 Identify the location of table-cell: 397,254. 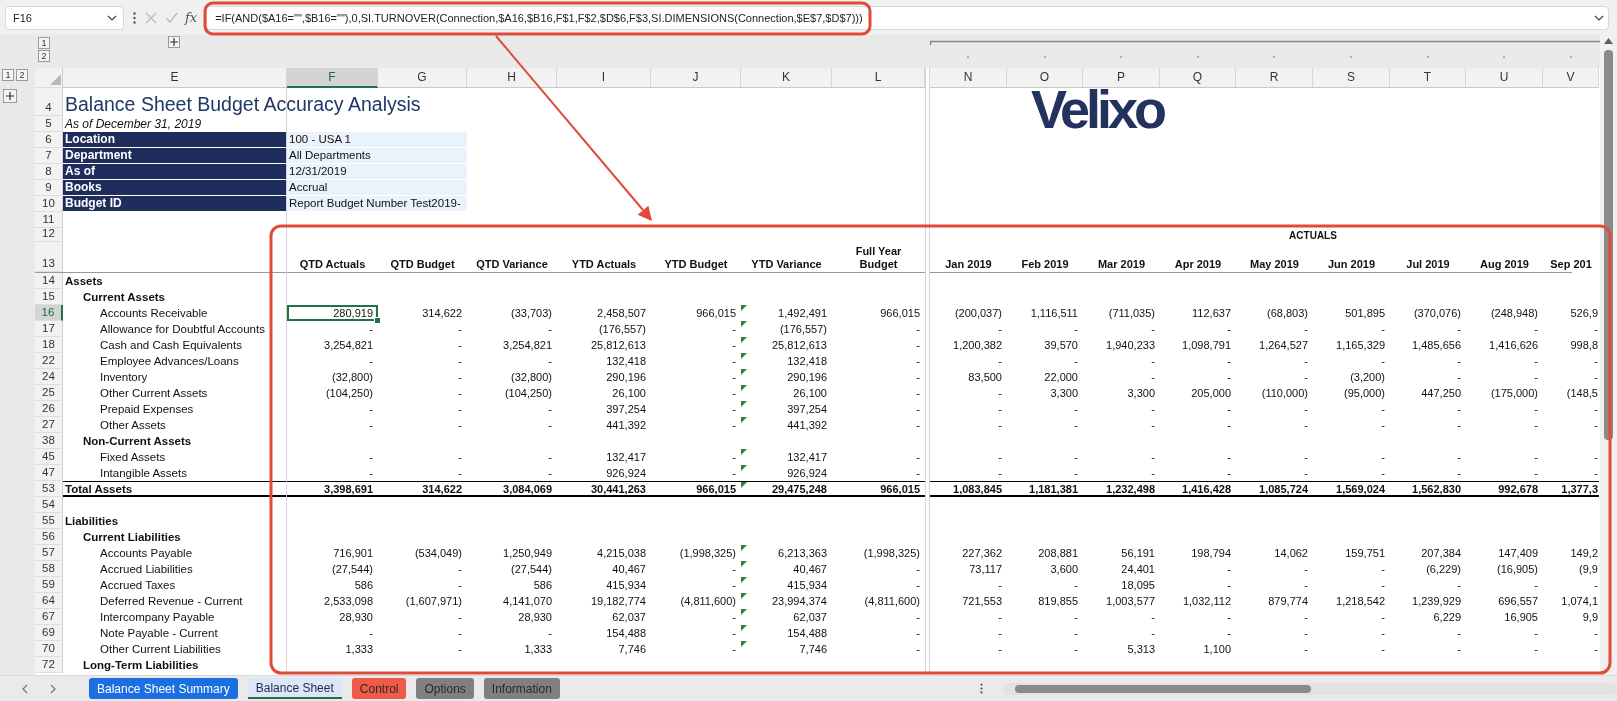
(786, 409).